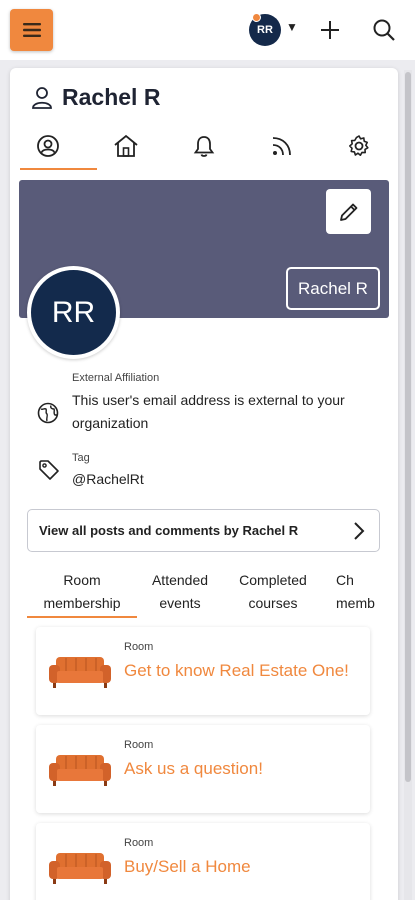 This screenshot has width=415, height=900. What do you see at coordinates (256, 17) in the screenshot?
I see `notification-dot` at bounding box center [256, 17].